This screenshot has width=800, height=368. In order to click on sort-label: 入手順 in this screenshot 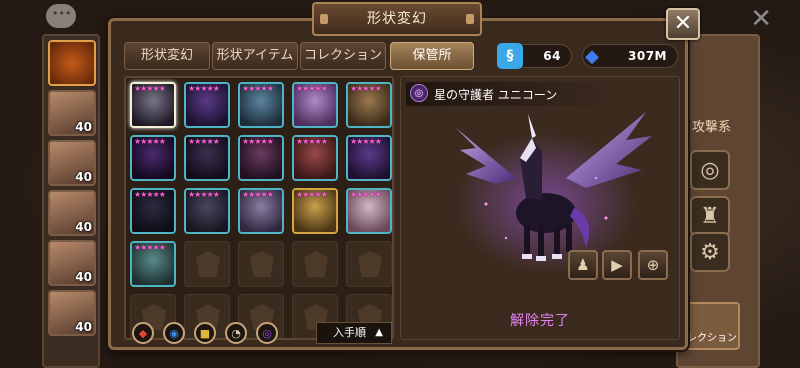, I will do `click(349, 332)`.